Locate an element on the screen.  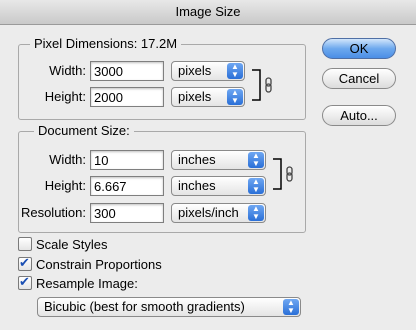
constrain-proportions-option: Constrain Proportions is located at coordinates (90, 264).